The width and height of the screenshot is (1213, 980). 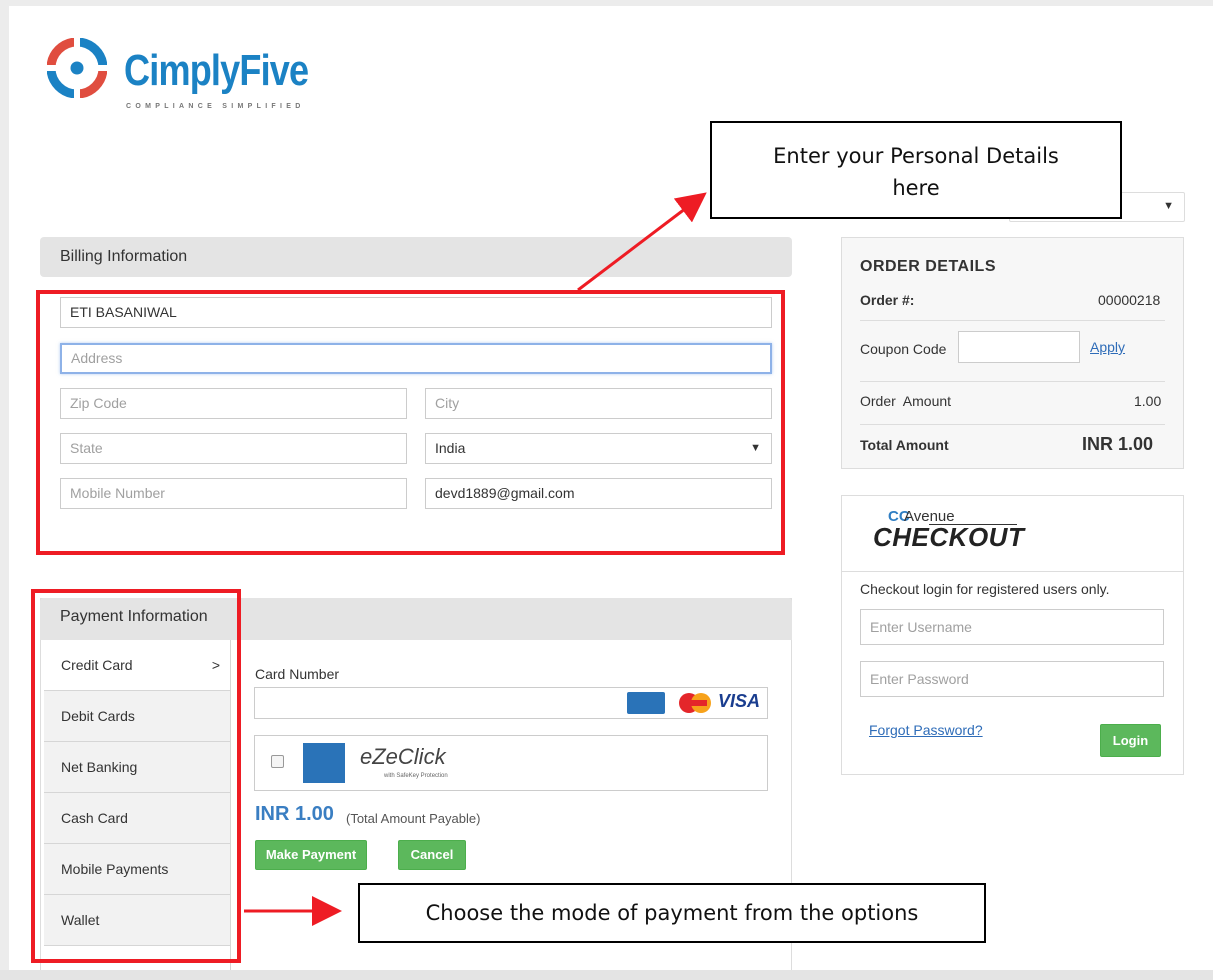 What do you see at coordinates (1168, 206) in the screenshot?
I see `caret-down-icon: ▼` at bounding box center [1168, 206].